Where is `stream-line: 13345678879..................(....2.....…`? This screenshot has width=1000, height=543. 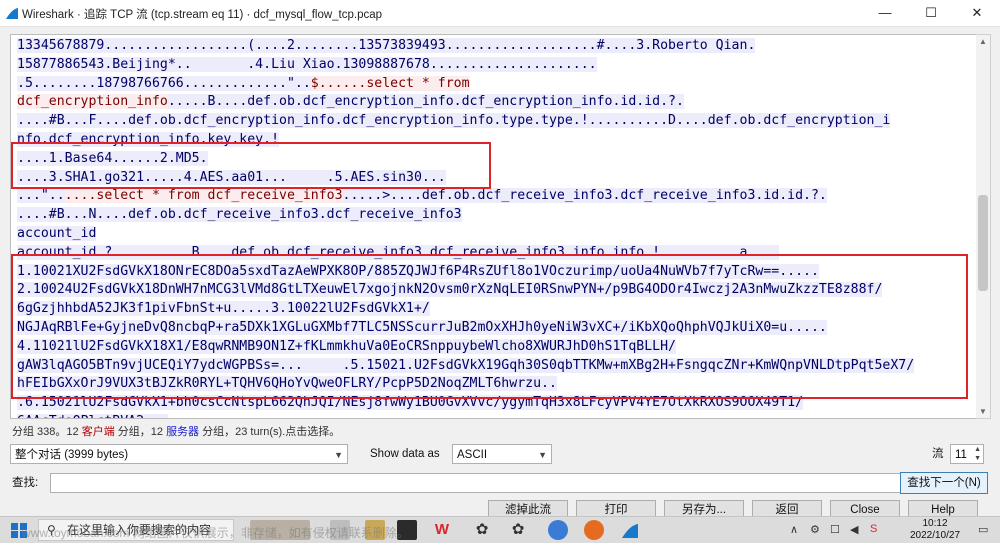 stream-line: 13345678879..................(....2.....… is located at coordinates (465, 46).